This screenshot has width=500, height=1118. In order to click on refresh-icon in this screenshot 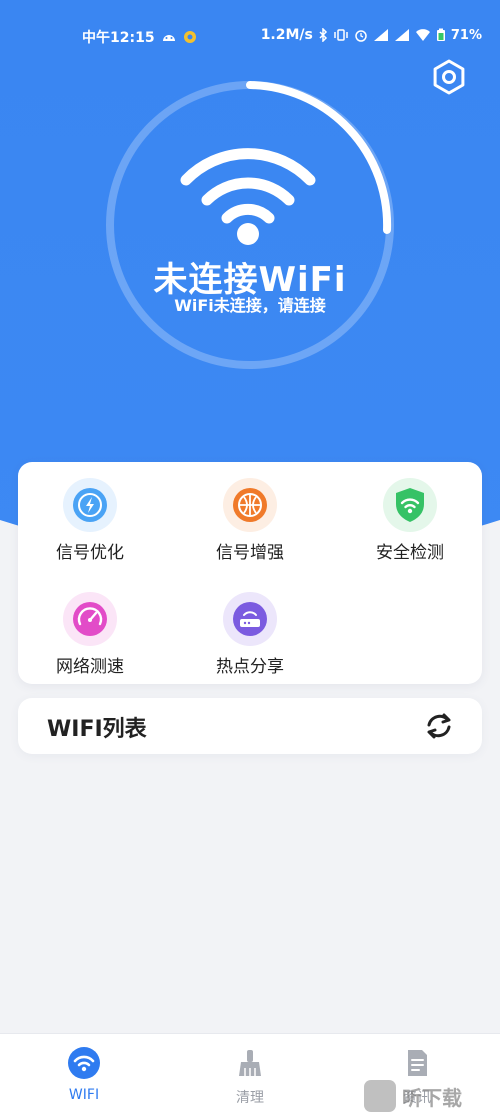, I will do `click(439, 726)`.